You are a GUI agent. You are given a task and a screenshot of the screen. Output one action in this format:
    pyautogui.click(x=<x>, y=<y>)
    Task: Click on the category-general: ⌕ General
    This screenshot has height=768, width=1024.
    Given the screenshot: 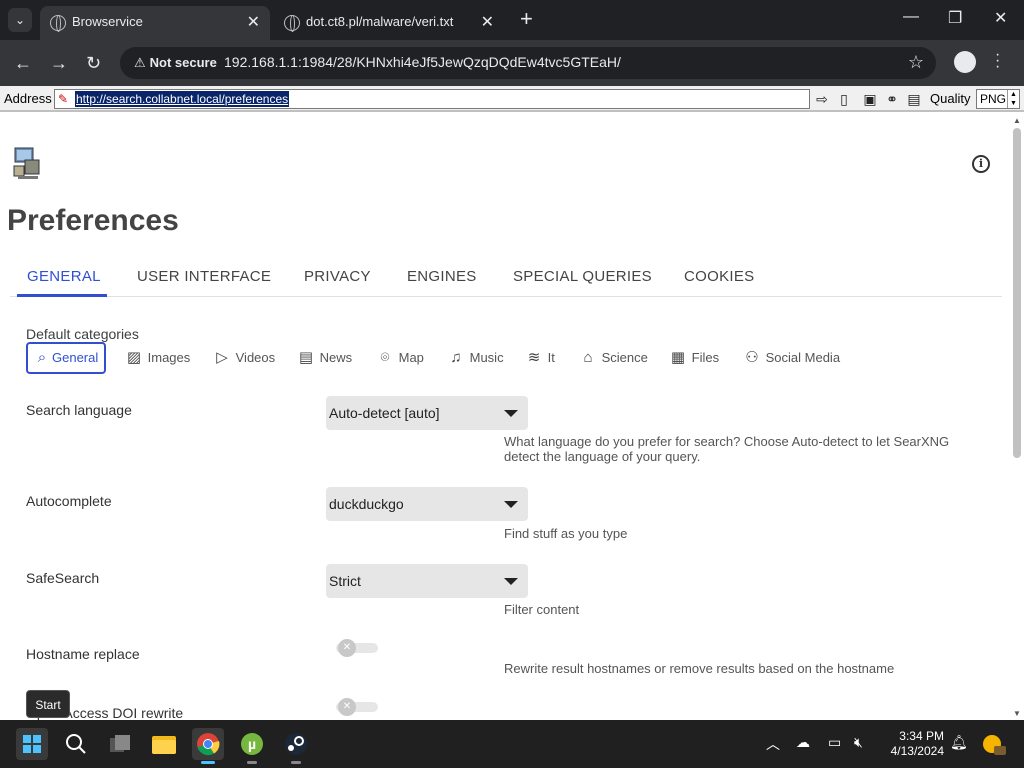 What is the action you would take?
    pyautogui.click(x=66, y=358)
    